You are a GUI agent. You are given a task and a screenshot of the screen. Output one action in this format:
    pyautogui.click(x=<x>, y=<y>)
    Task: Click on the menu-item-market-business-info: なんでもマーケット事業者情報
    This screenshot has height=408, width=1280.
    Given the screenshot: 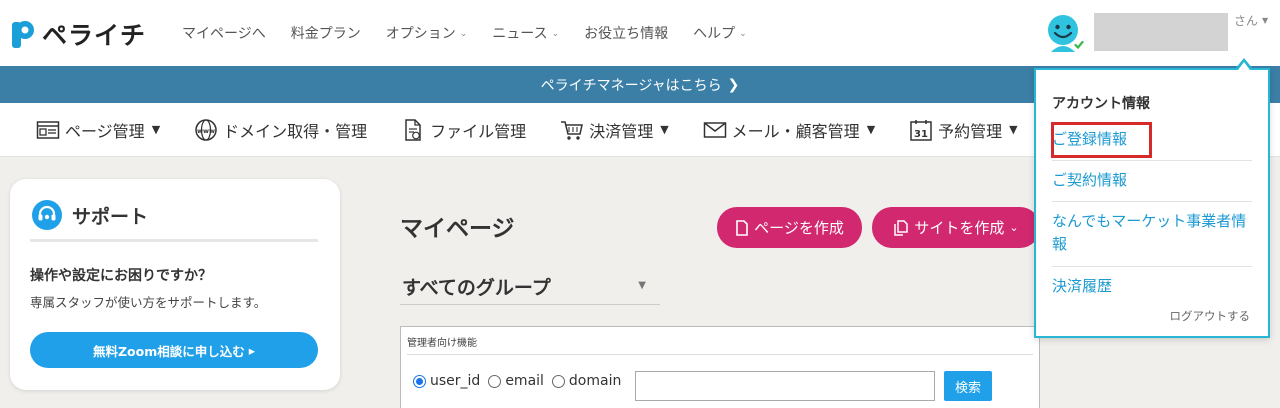 What is the action you would take?
    pyautogui.click(x=1152, y=233)
    